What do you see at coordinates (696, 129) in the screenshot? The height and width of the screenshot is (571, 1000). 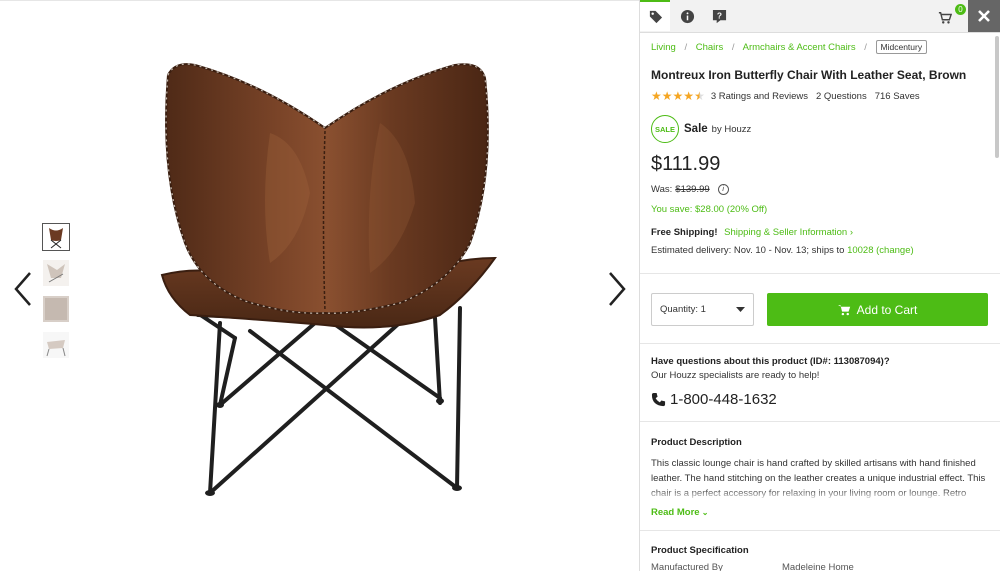 I see `sale-label: Sale` at bounding box center [696, 129].